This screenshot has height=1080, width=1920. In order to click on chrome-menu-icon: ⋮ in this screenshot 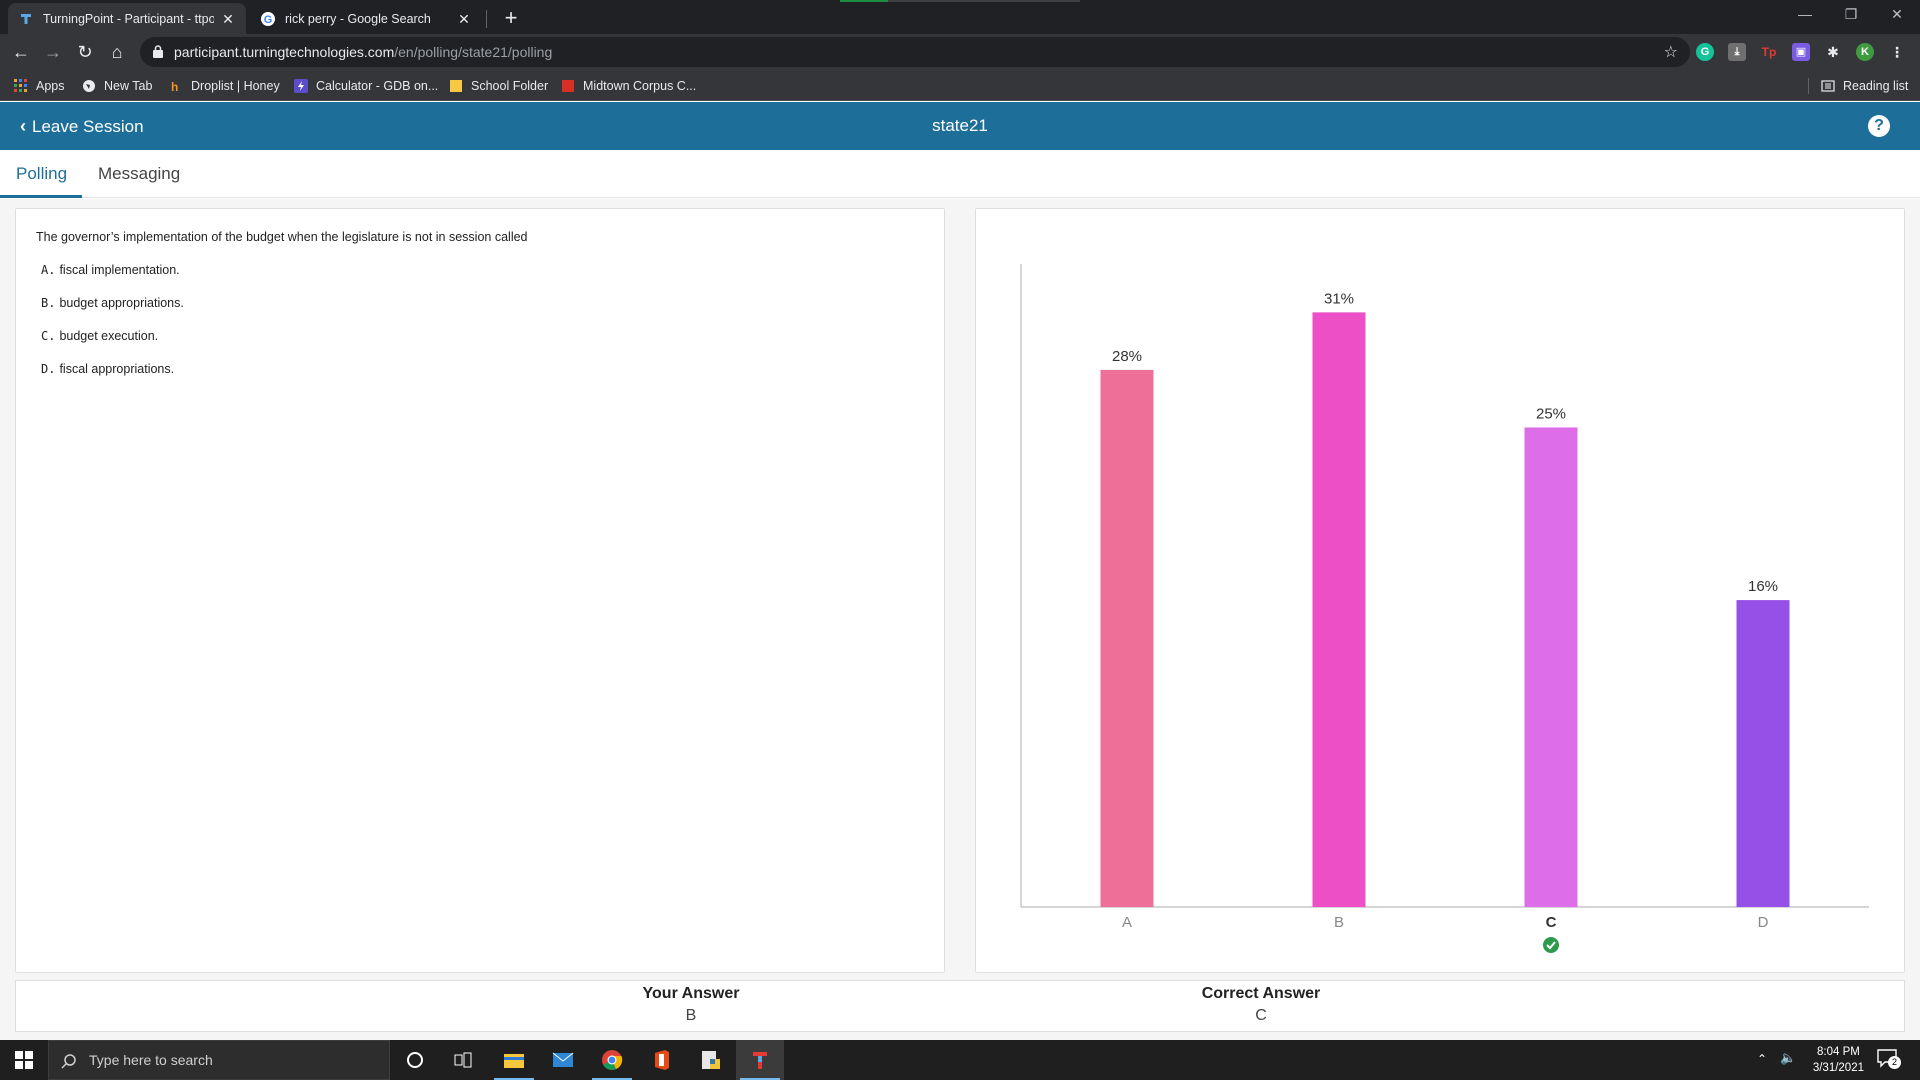, I will do `click(1897, 52)`.